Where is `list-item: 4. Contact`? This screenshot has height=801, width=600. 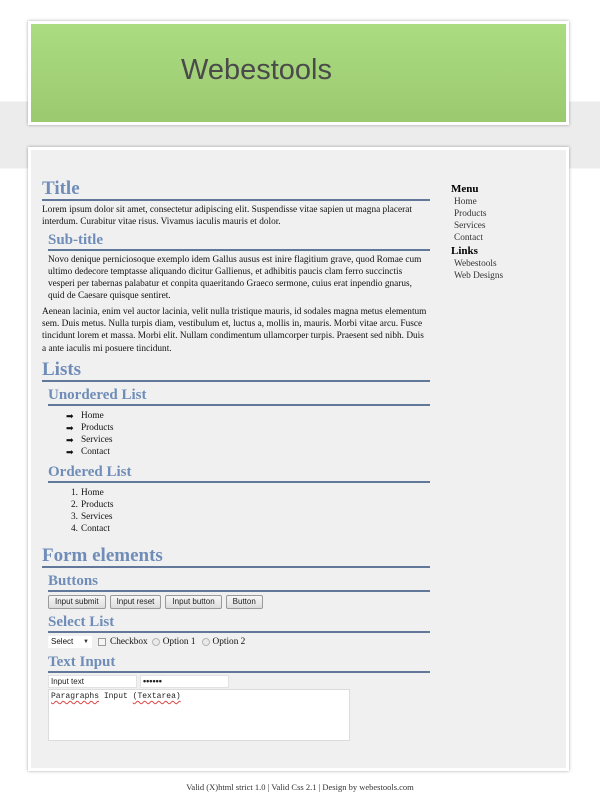
list-item: 4. Contact is located at coordinates (248, 529).